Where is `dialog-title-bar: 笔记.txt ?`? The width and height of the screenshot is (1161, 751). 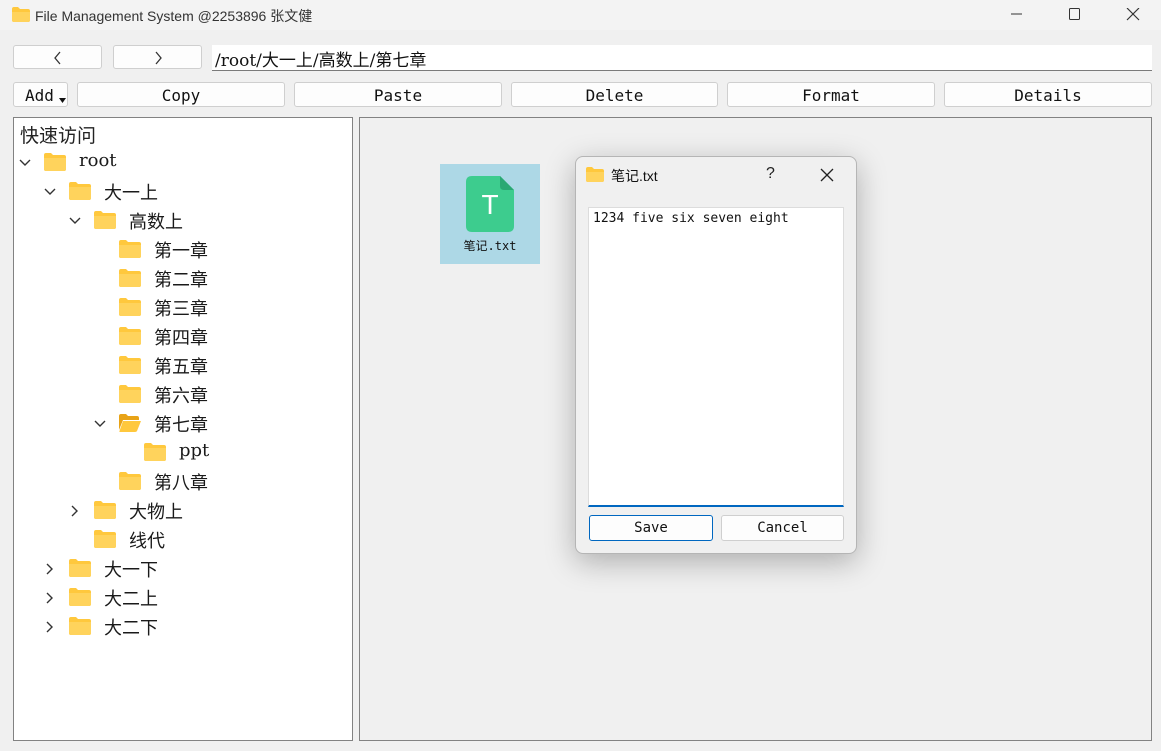
dialog-title-bar: 笔记.txt ? is located at coordinates (716, 175).